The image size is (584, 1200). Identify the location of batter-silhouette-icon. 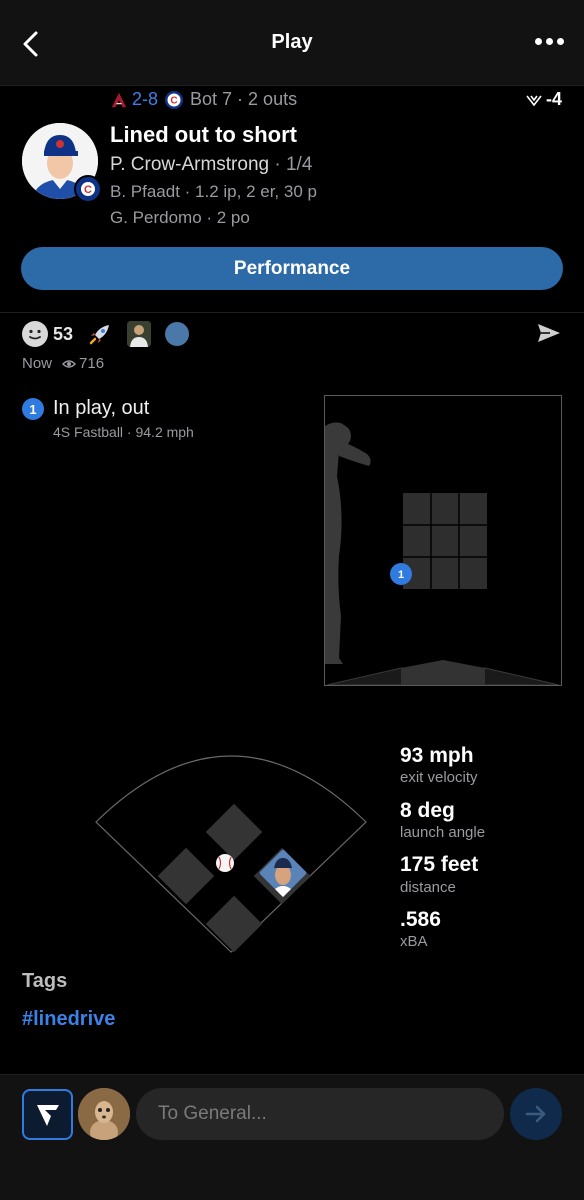
(348, 543).